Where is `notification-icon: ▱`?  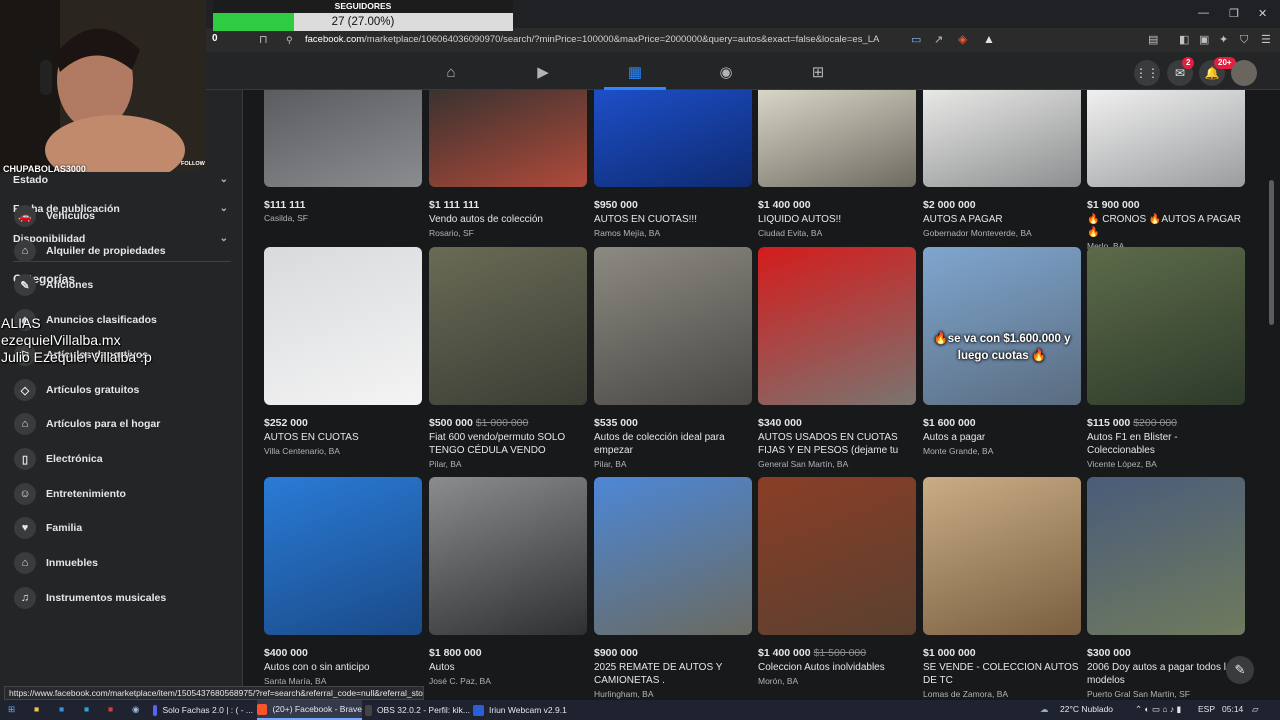
notification-icon: ▱ is located at coordinates (1255, 709).